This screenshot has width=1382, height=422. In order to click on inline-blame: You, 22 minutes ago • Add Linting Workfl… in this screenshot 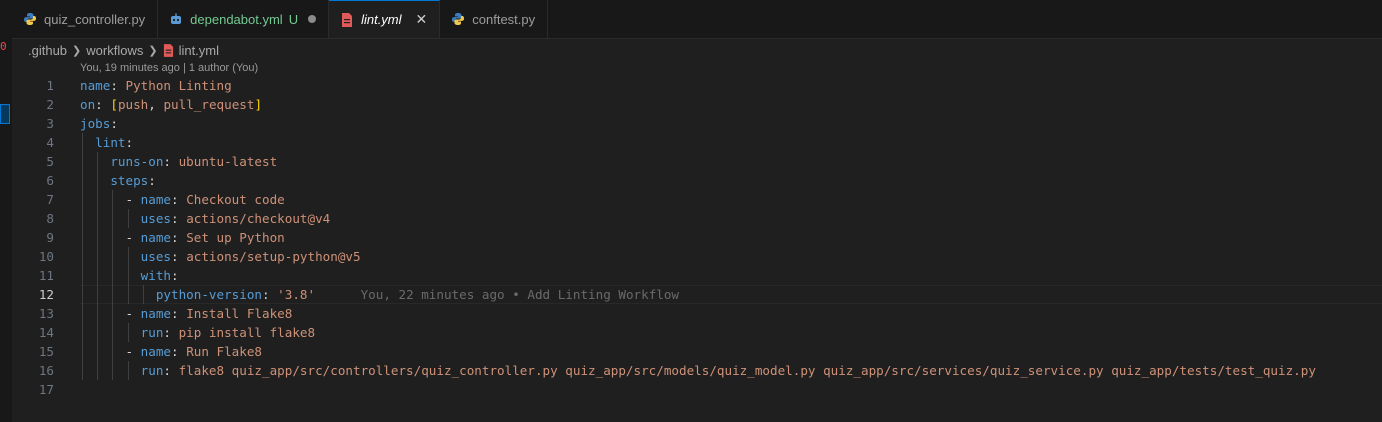, I will do `click(497, 294)`.